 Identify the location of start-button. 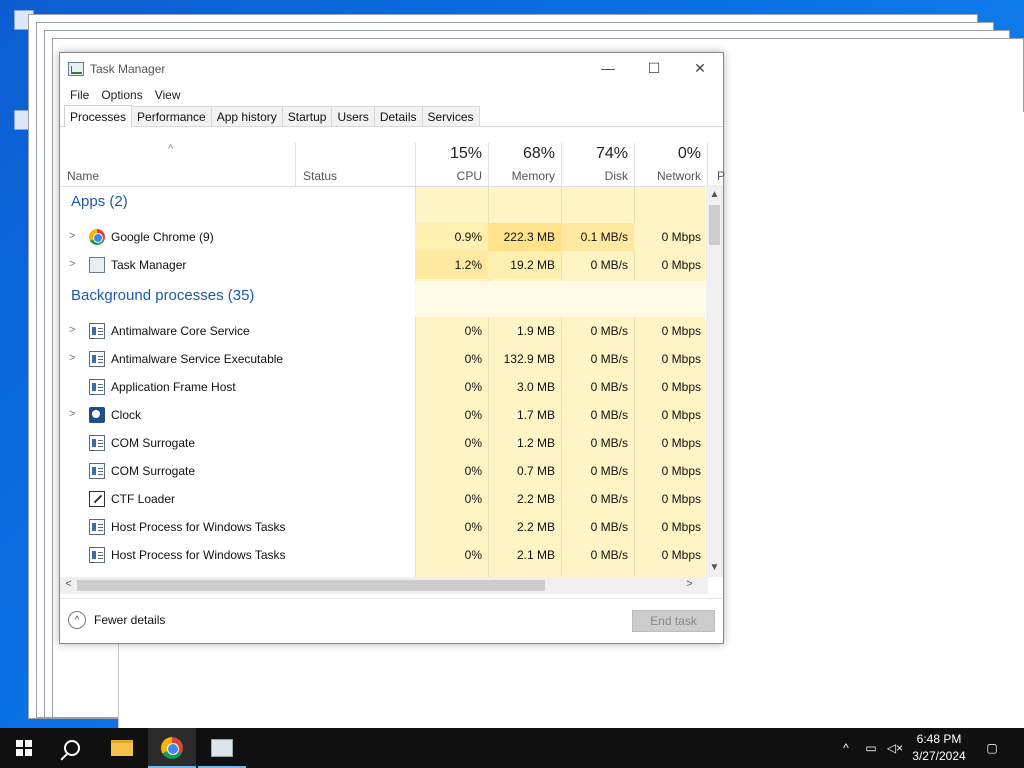
(24, 748).